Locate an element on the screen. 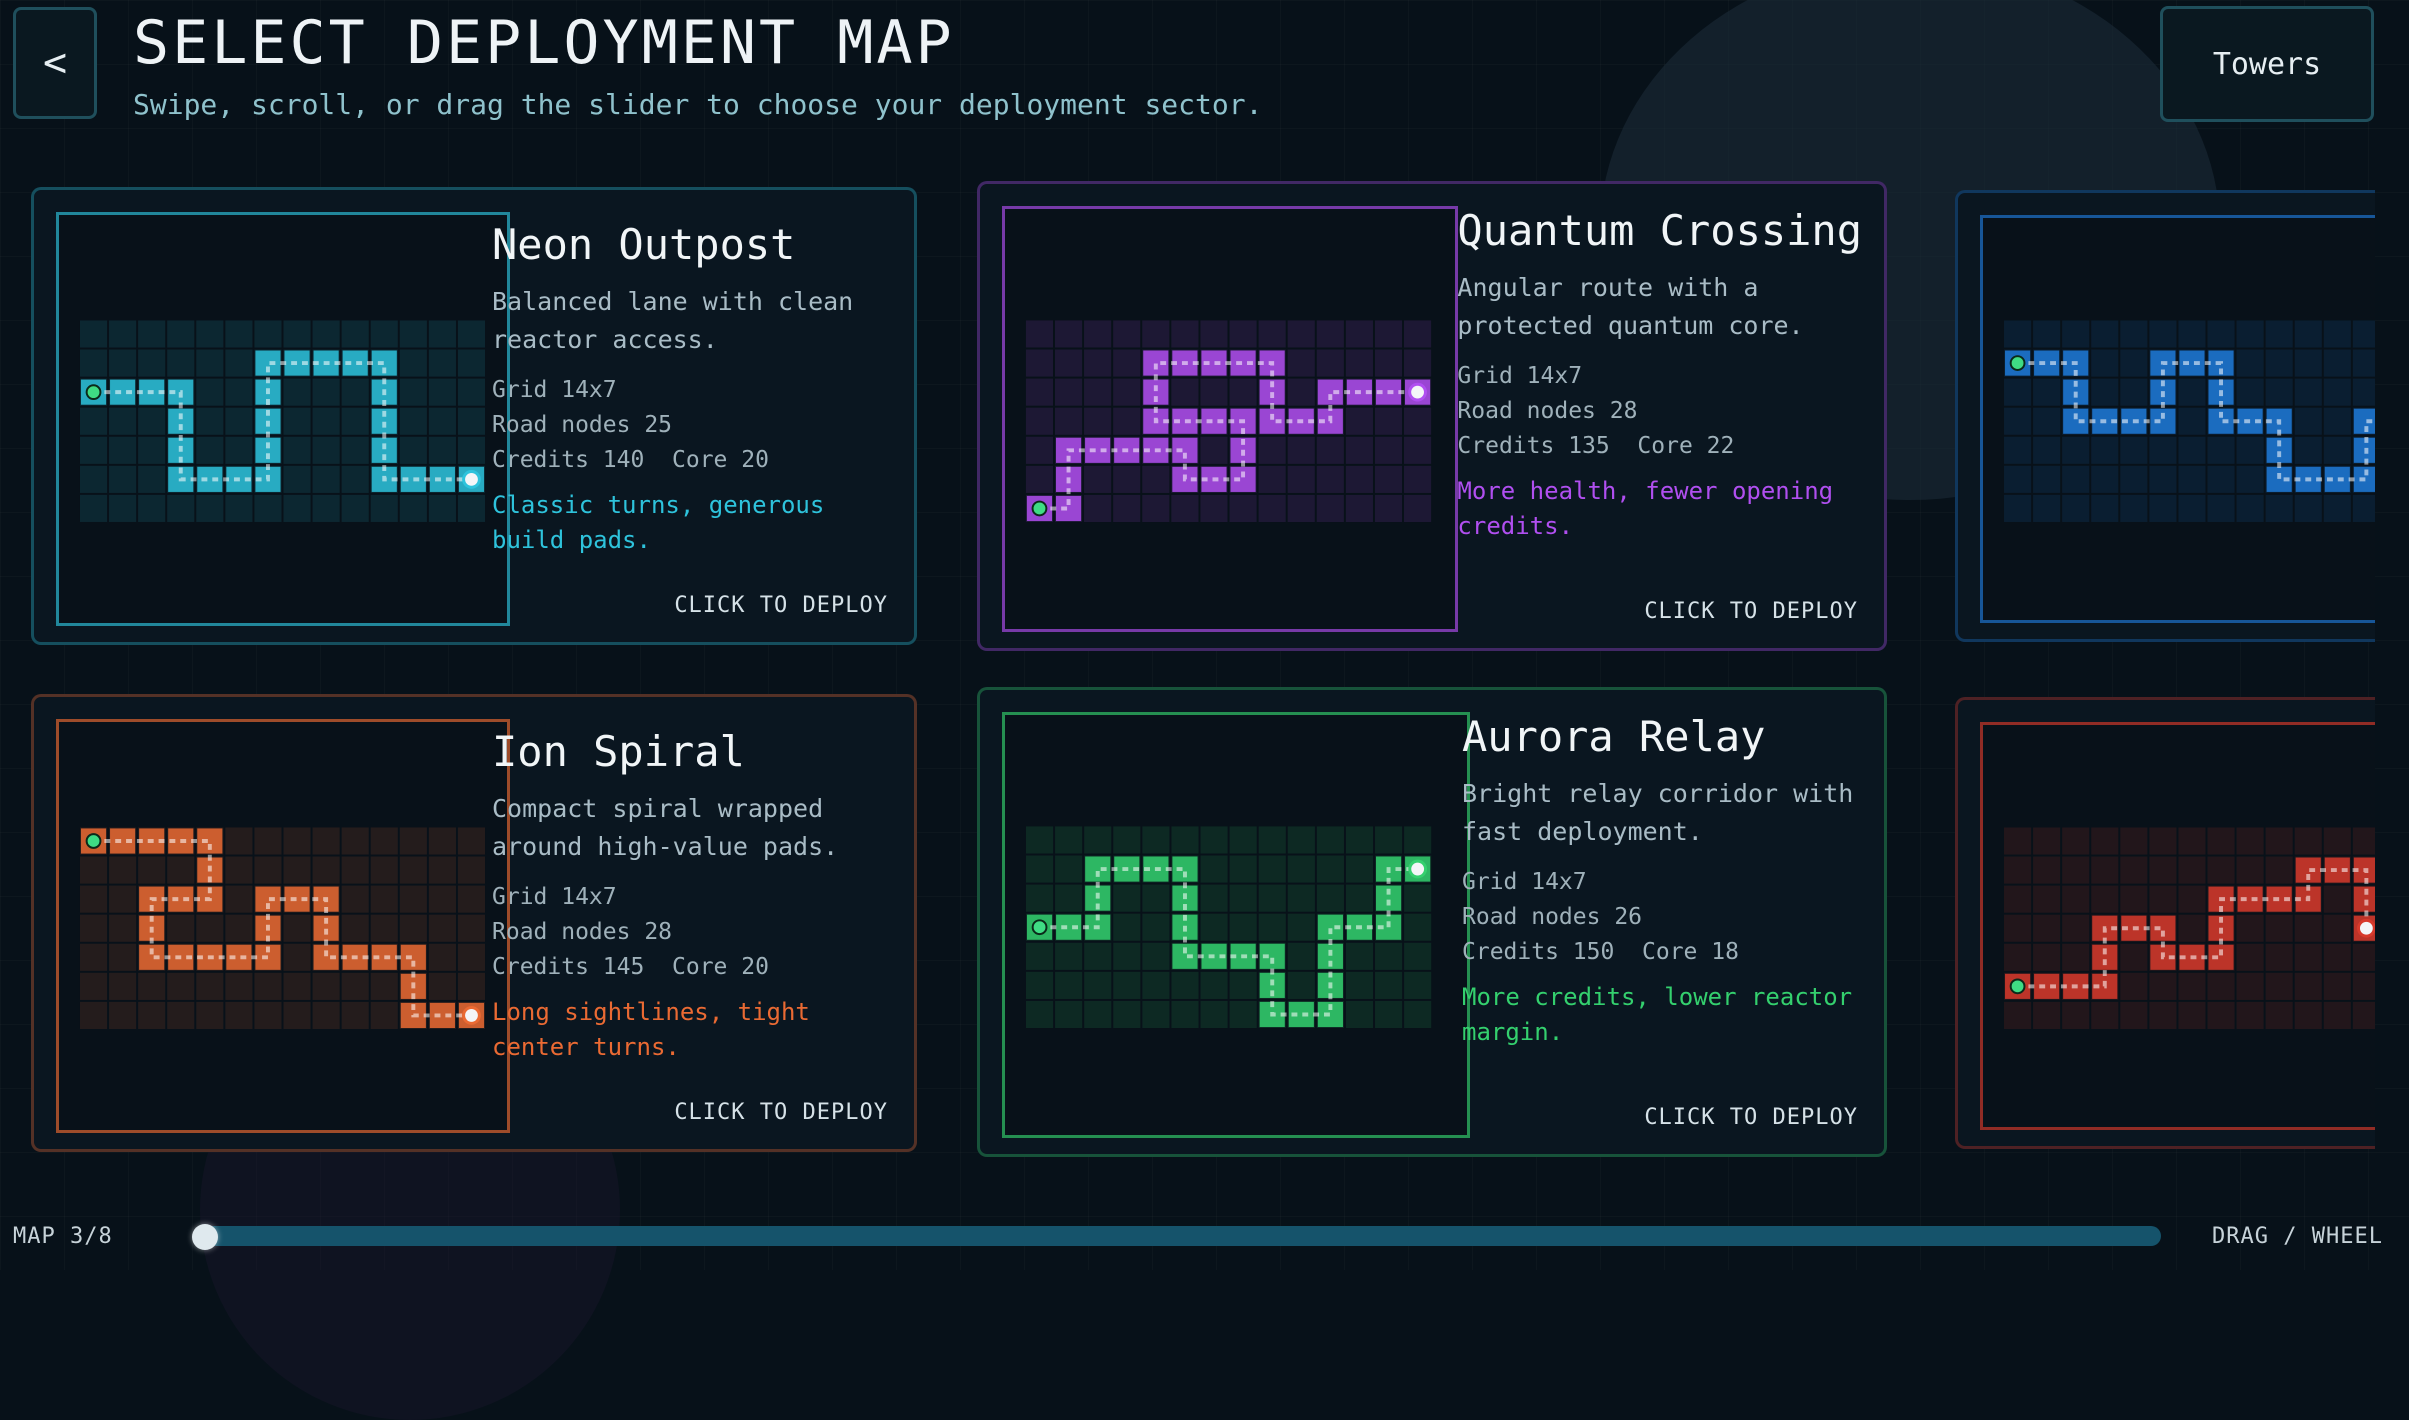 The width and height of the screenshot is (2409, 1420). map-road-nodes: Road nodes 28 is located at coordinates (582, 932).